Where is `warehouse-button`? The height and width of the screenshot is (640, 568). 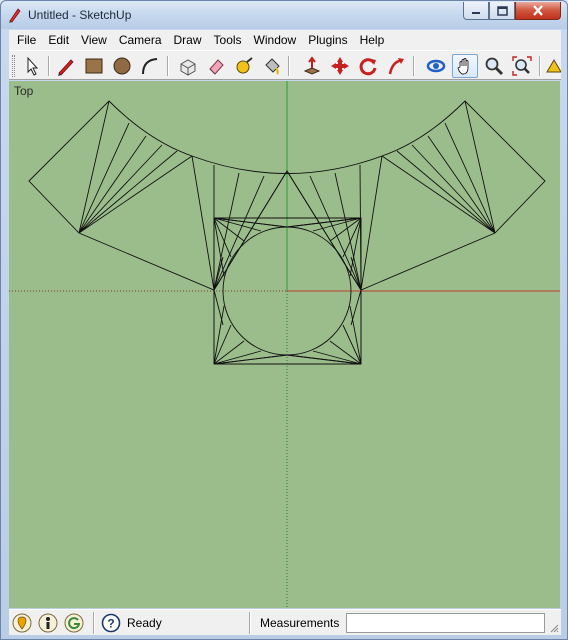 warehouse-button is located at coordinates (553, 66).